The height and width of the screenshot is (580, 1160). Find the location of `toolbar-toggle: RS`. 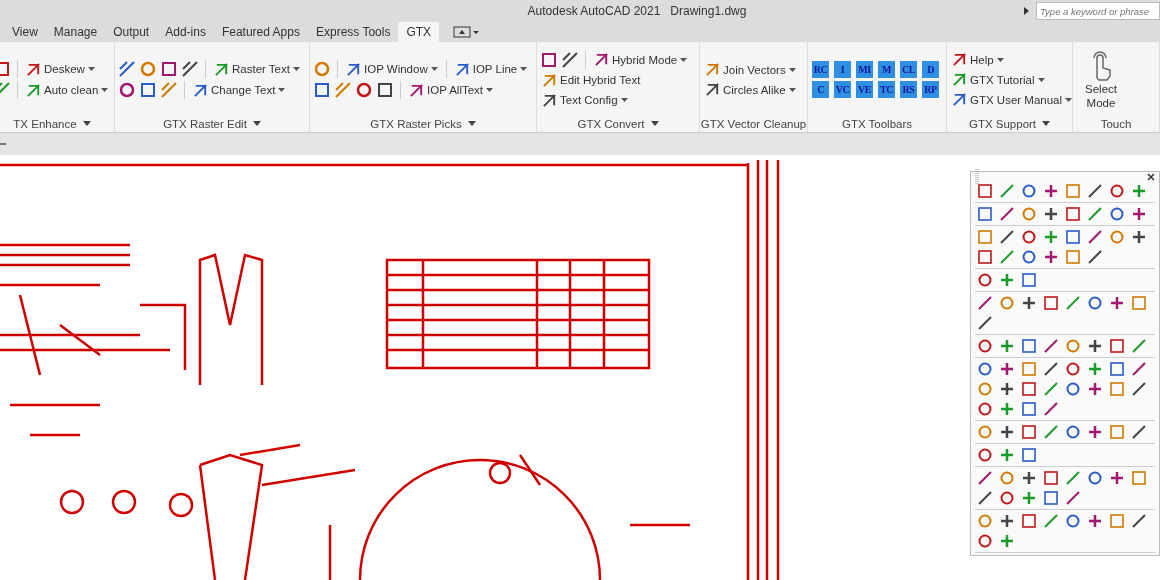

toolbar-toggle: RS is located at coordinates (908, 89).